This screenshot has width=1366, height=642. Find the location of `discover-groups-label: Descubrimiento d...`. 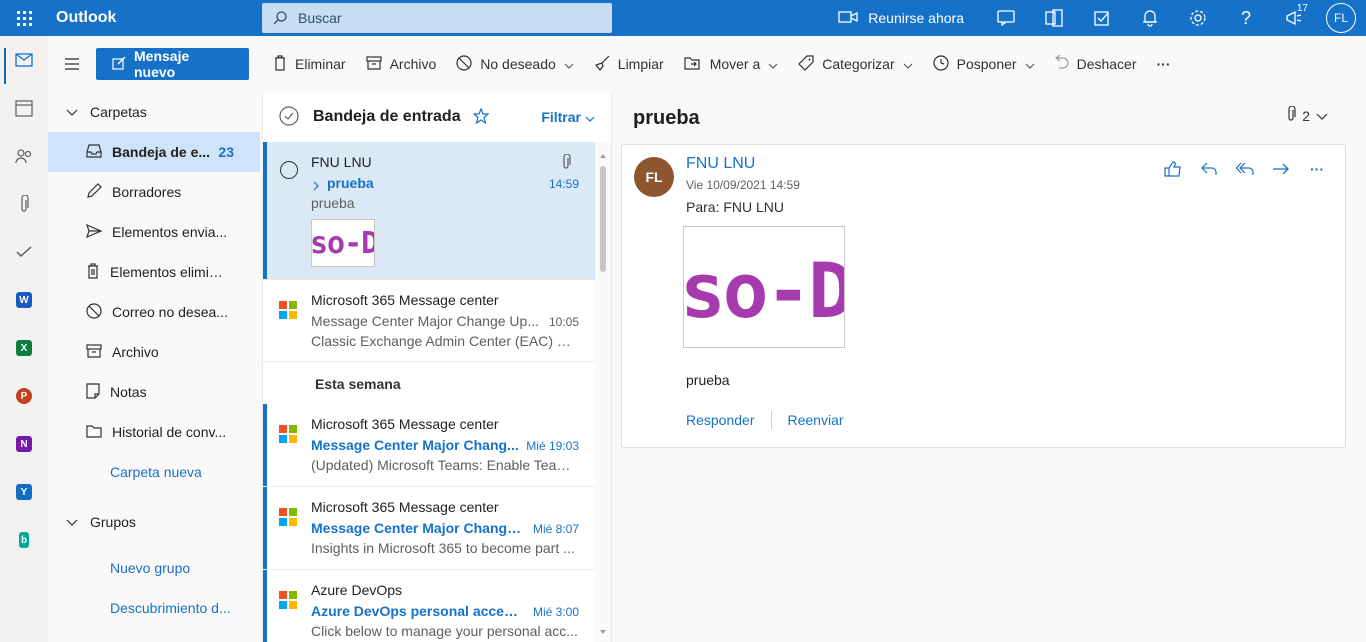

discover-groups-label: Descubrimiento d... is located at coordinates (170, 608).